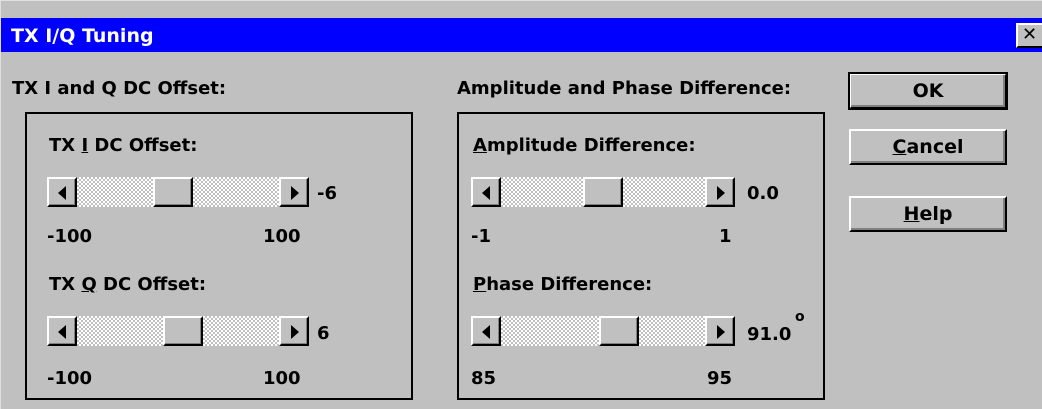 Image resolution: width=1042 pixels, height=409 pixels. I want to click on amplitude-min-label: -1, so click(481, 236).